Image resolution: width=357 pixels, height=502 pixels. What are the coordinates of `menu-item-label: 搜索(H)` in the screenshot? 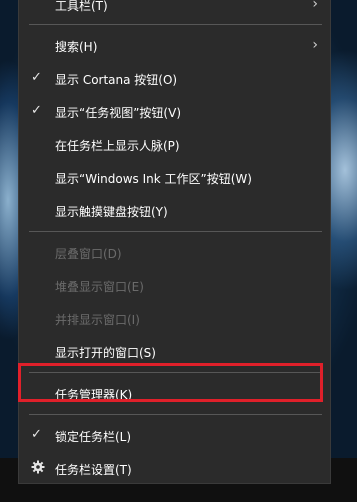 It's located at (76, 47).